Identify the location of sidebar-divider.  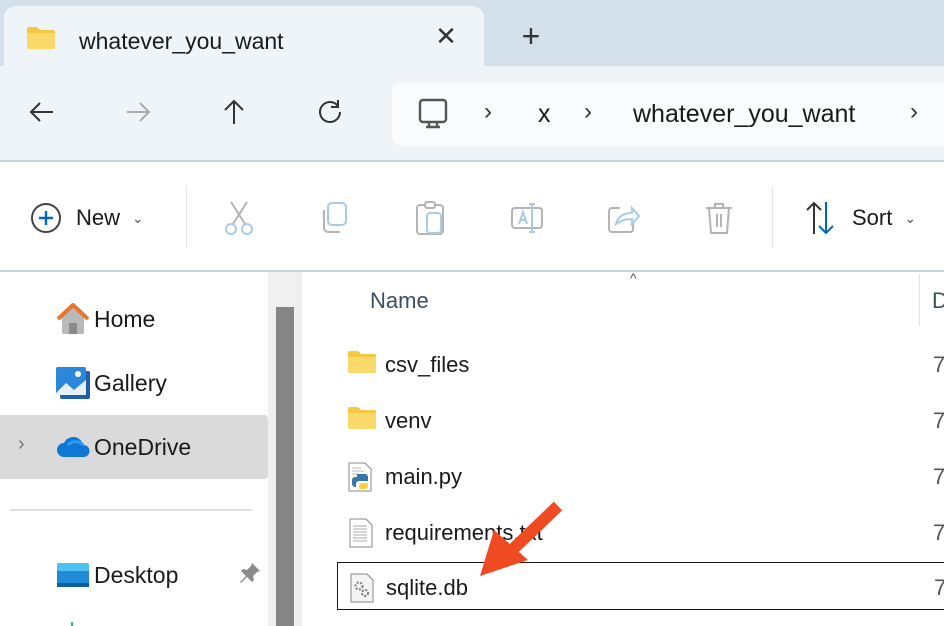
(131, 510).